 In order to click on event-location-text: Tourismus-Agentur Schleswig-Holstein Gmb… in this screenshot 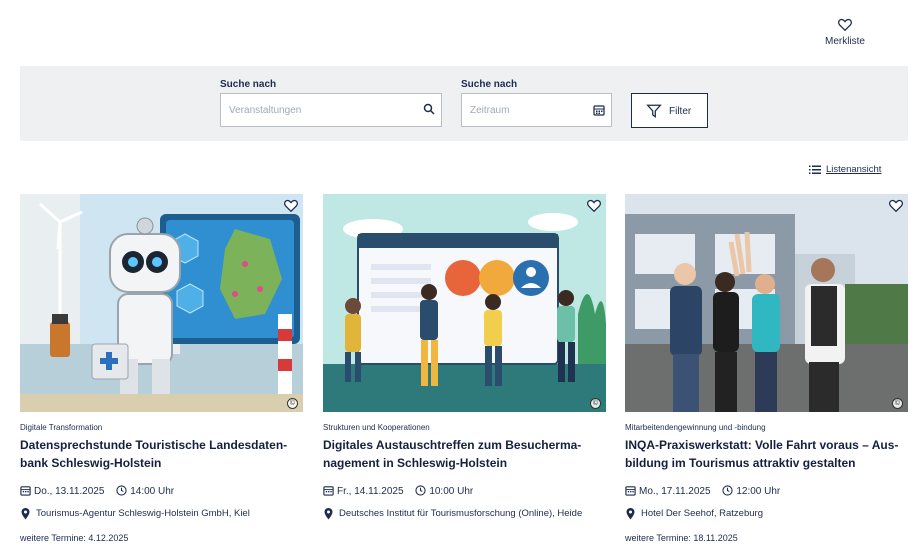, I will do `click(143, 513)`.